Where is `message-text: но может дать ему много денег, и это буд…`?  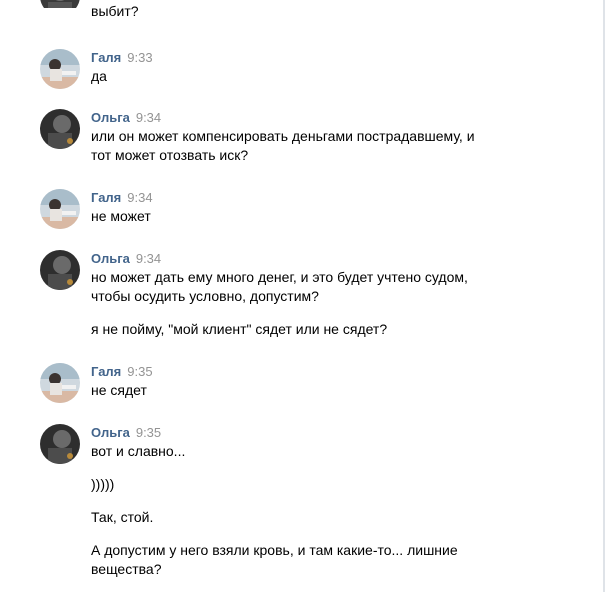
message-text: но может дать ему много денег, и это буд… is located at coordinates (279, 277).